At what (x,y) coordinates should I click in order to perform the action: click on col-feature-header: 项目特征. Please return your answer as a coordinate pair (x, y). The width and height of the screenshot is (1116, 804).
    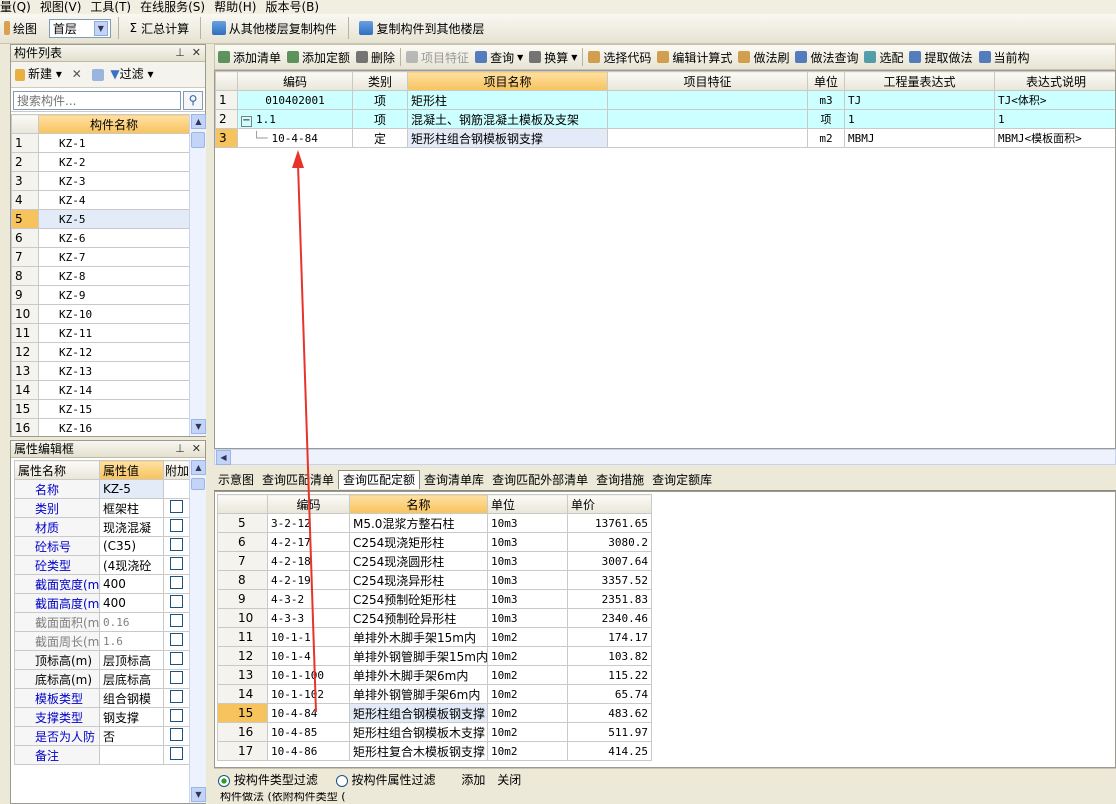
    Looking at the image, I should click on (707, 81).